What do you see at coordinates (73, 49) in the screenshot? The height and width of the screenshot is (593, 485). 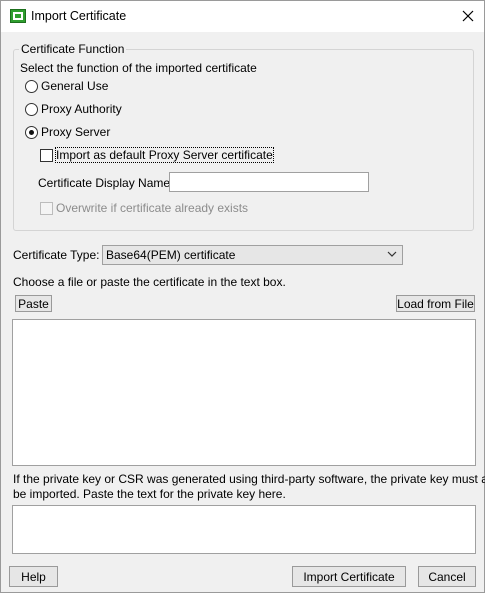 I see `group-legend: Certificate Function` at bounding box center [73, 49].